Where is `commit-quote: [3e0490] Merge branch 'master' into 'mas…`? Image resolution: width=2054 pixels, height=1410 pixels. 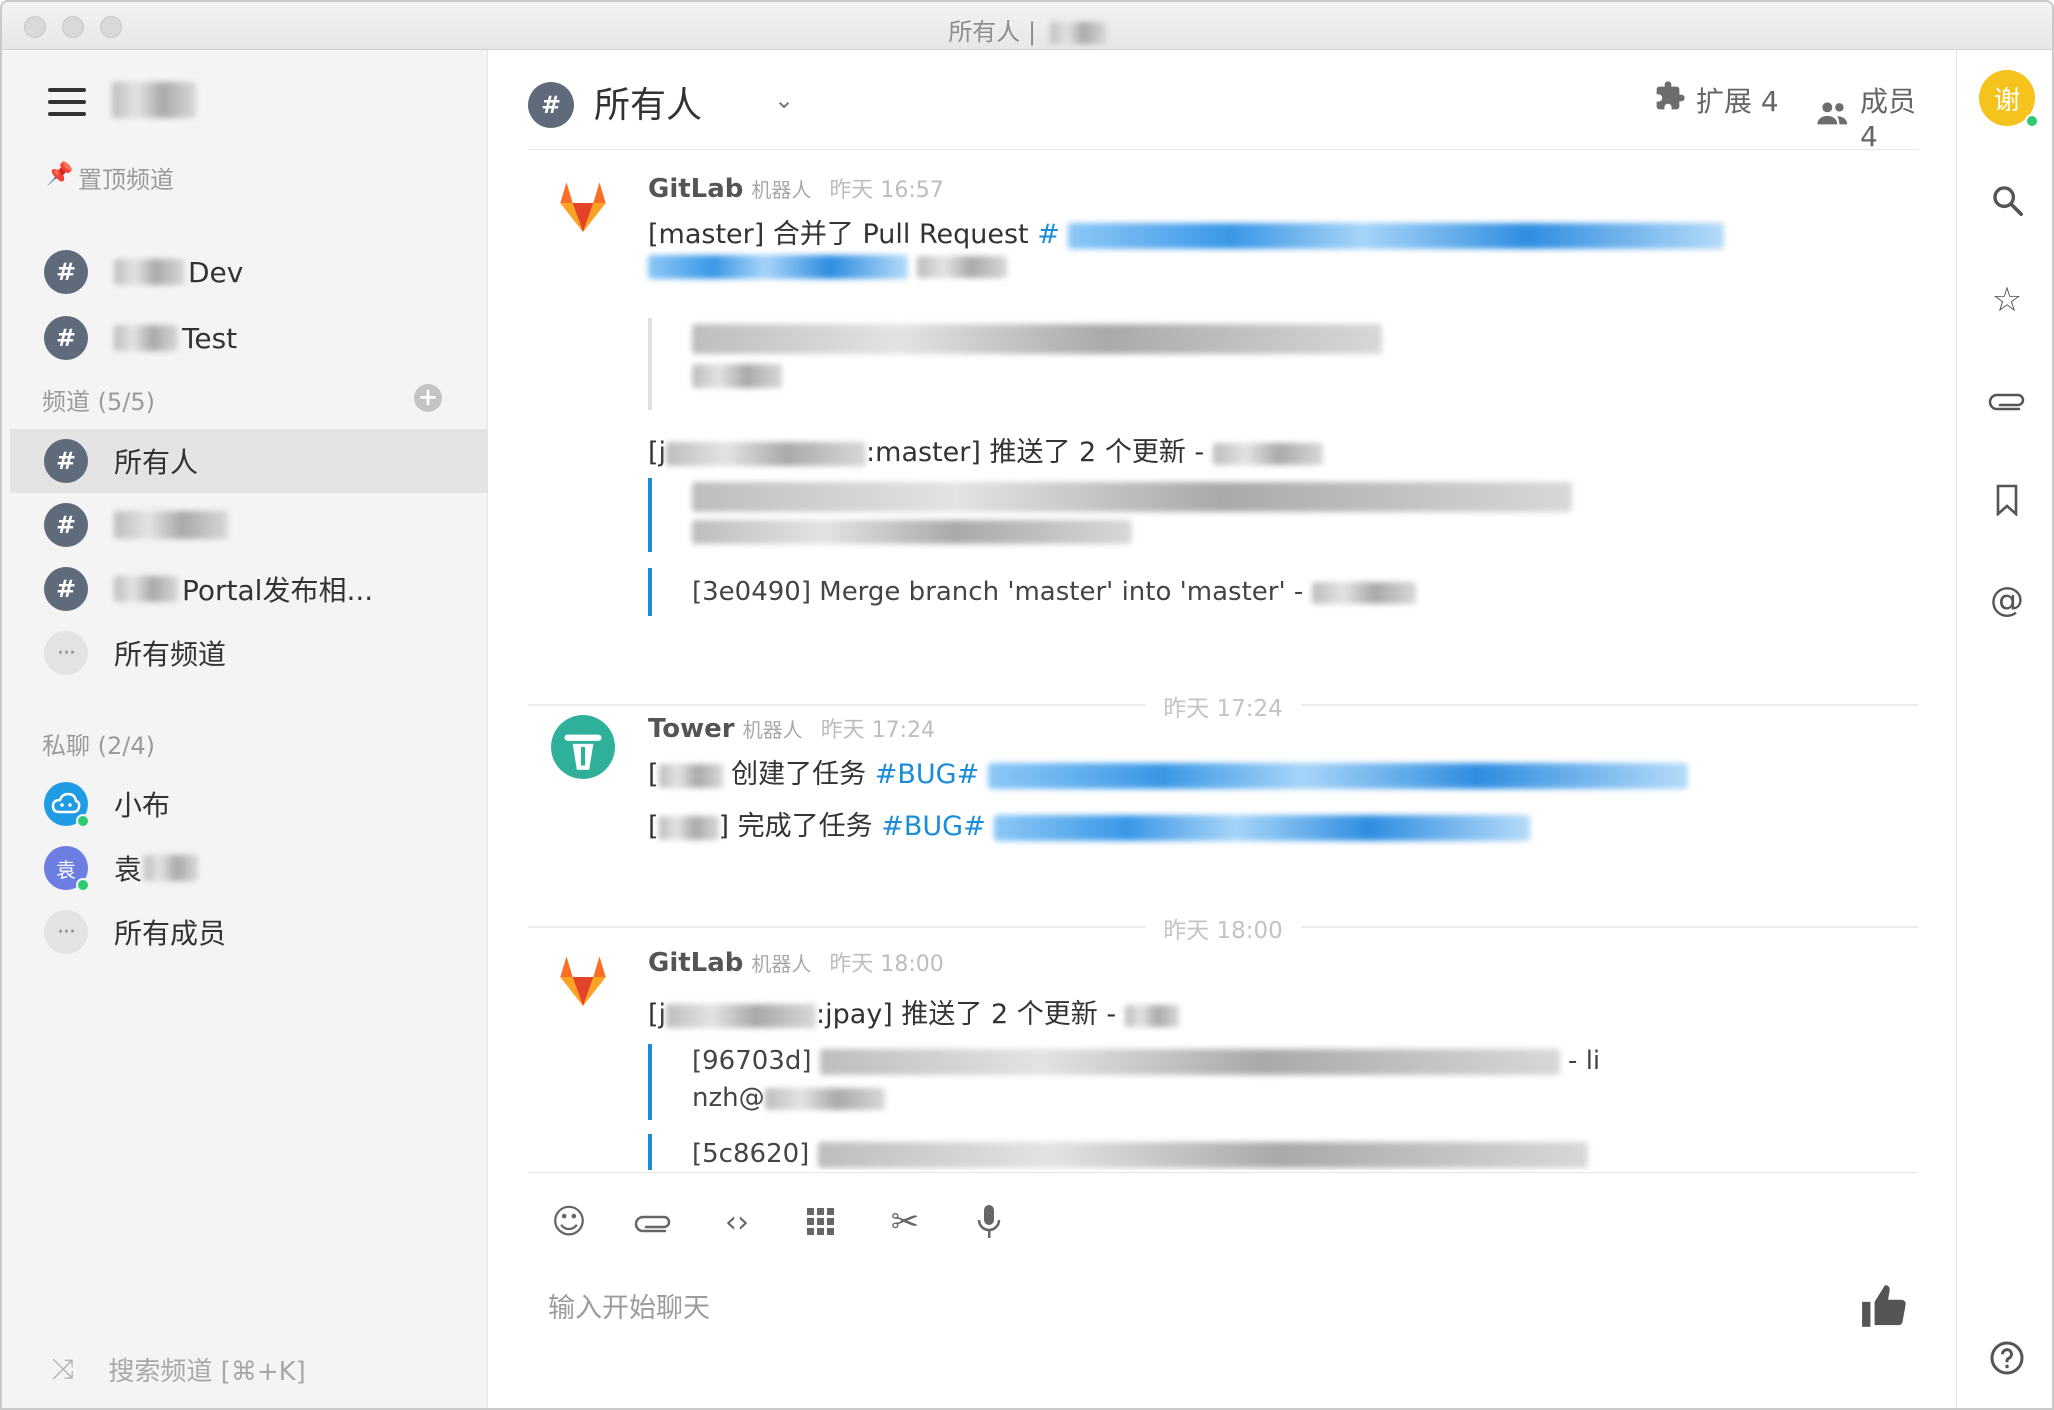
commit-quote: [3e0490] Merge branch 'master' into 'mas… is located at coordinates (1032, 592).